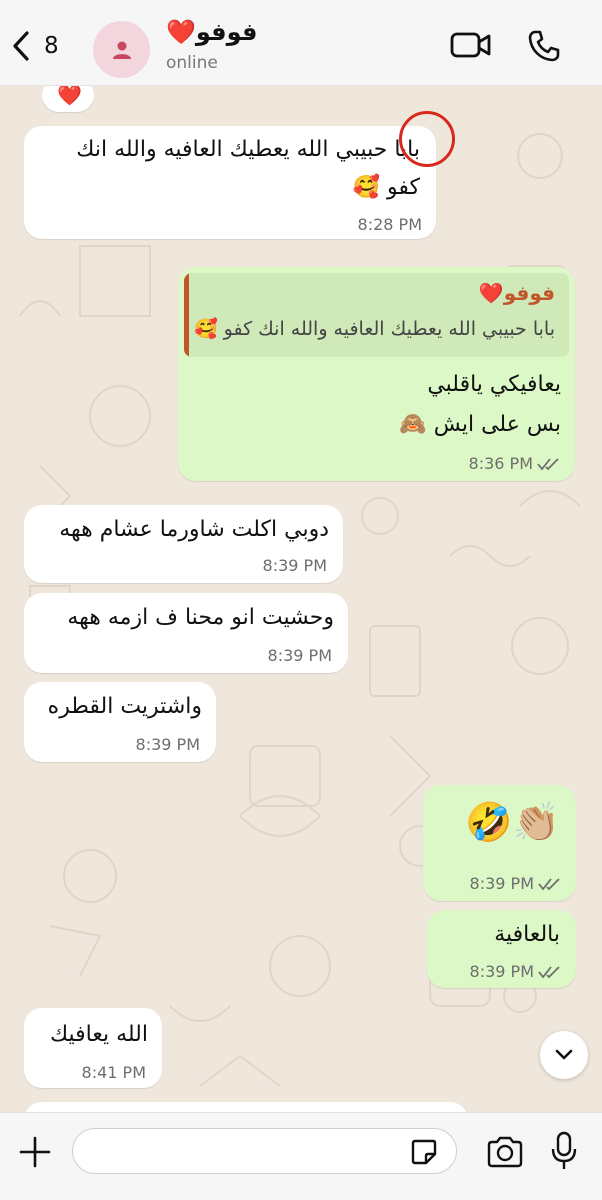 Image resolution: width=602 pixels, height=1200 pixels. I want to click on message-bubble-incoming: واشتريت القطره 8:39 PM, so click(120, 722).